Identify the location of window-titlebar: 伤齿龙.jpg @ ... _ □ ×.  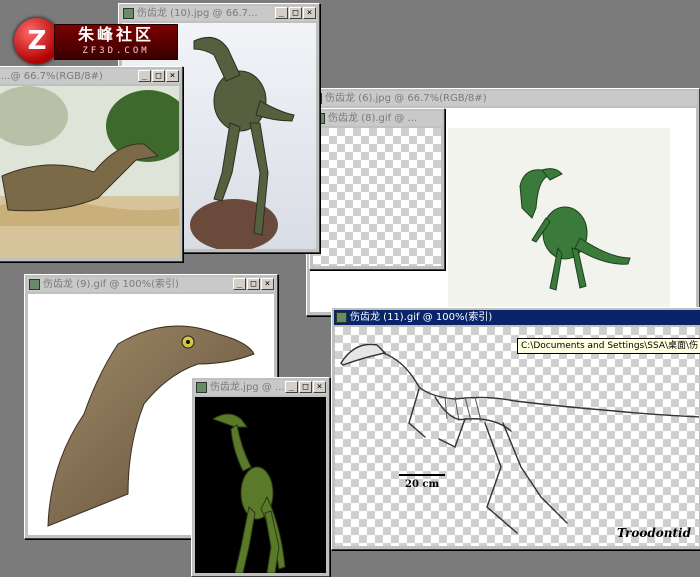
(260, 387).